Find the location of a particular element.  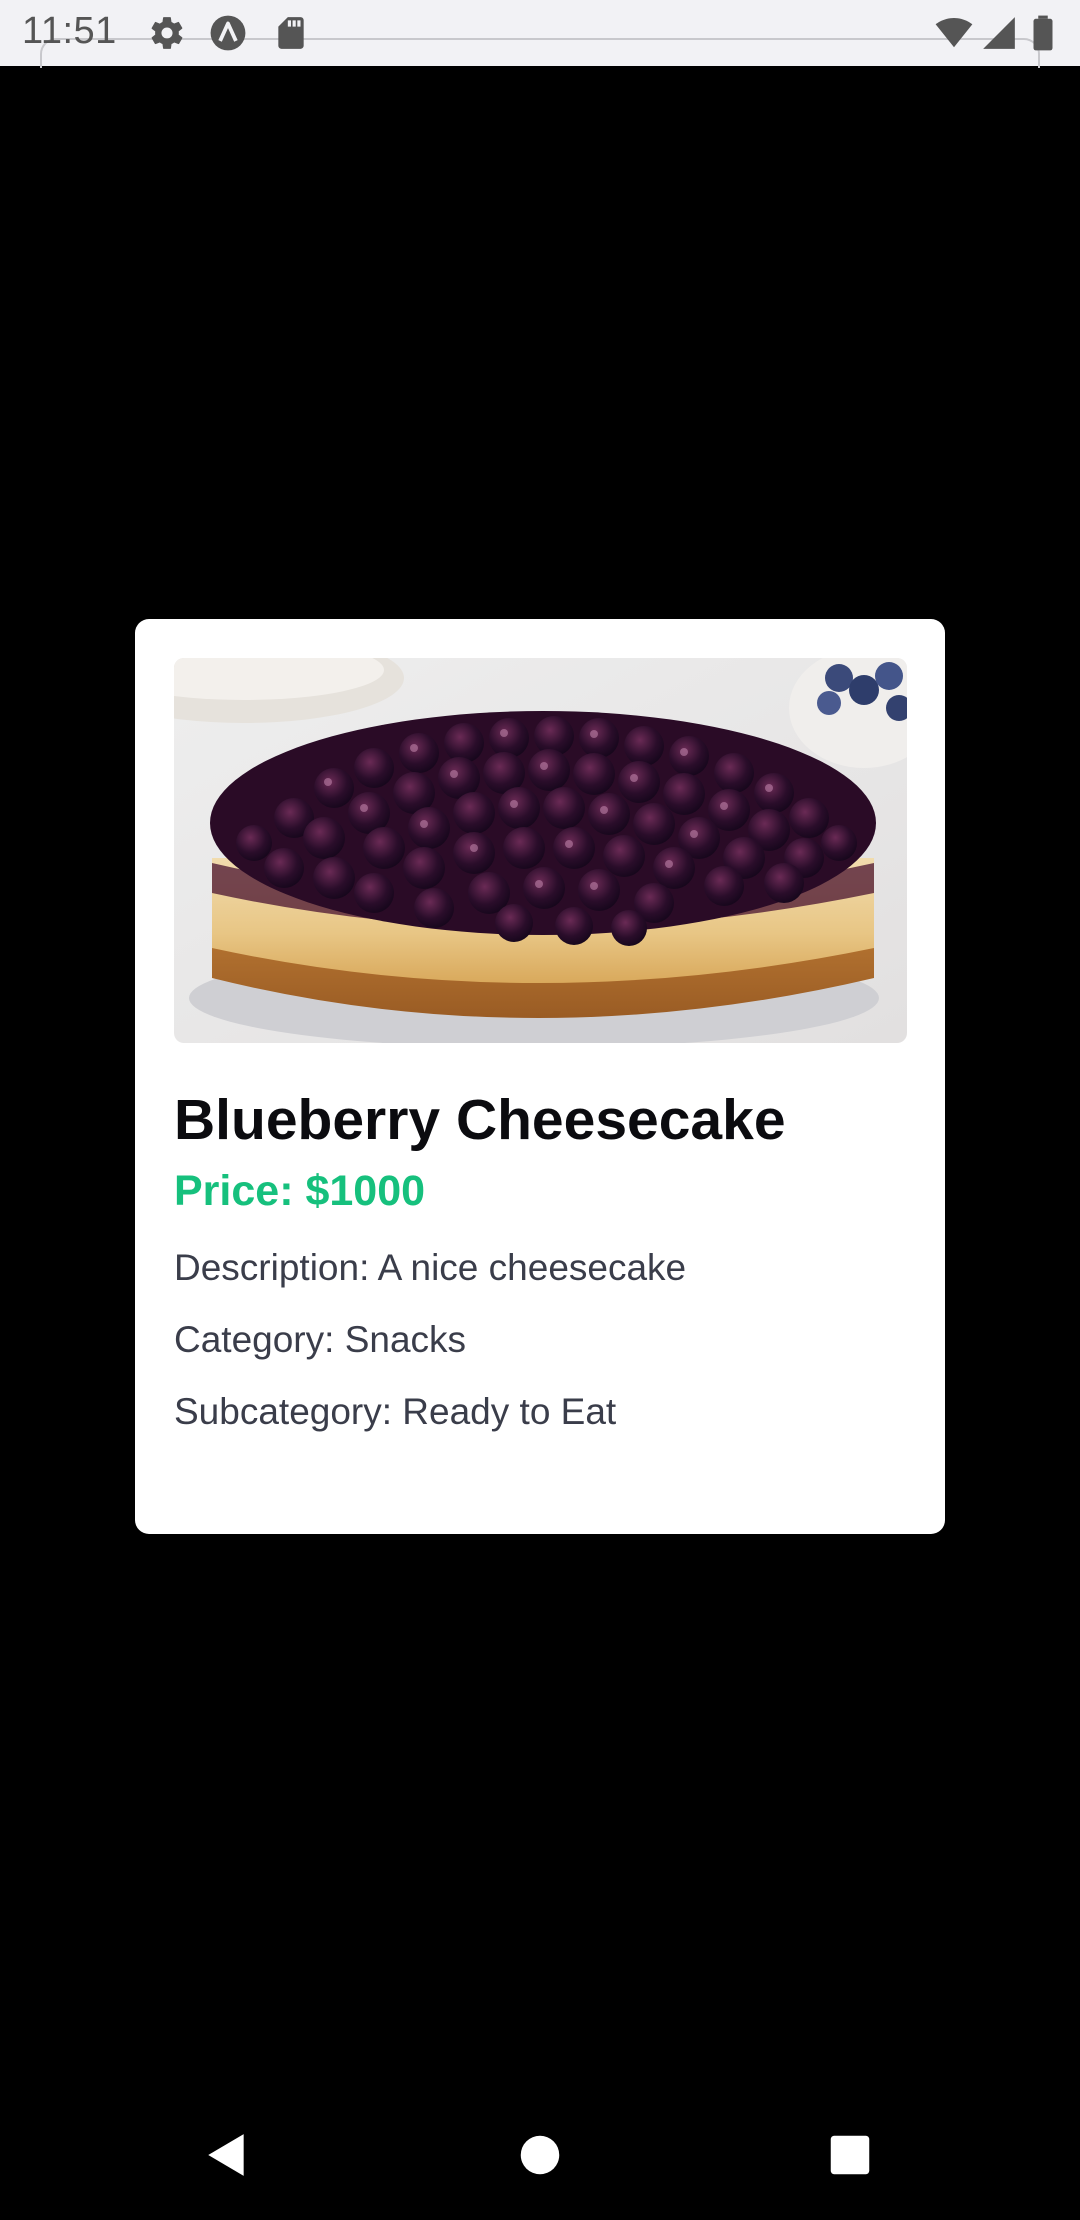

battery-icon is located at coordinates (1043, 33).